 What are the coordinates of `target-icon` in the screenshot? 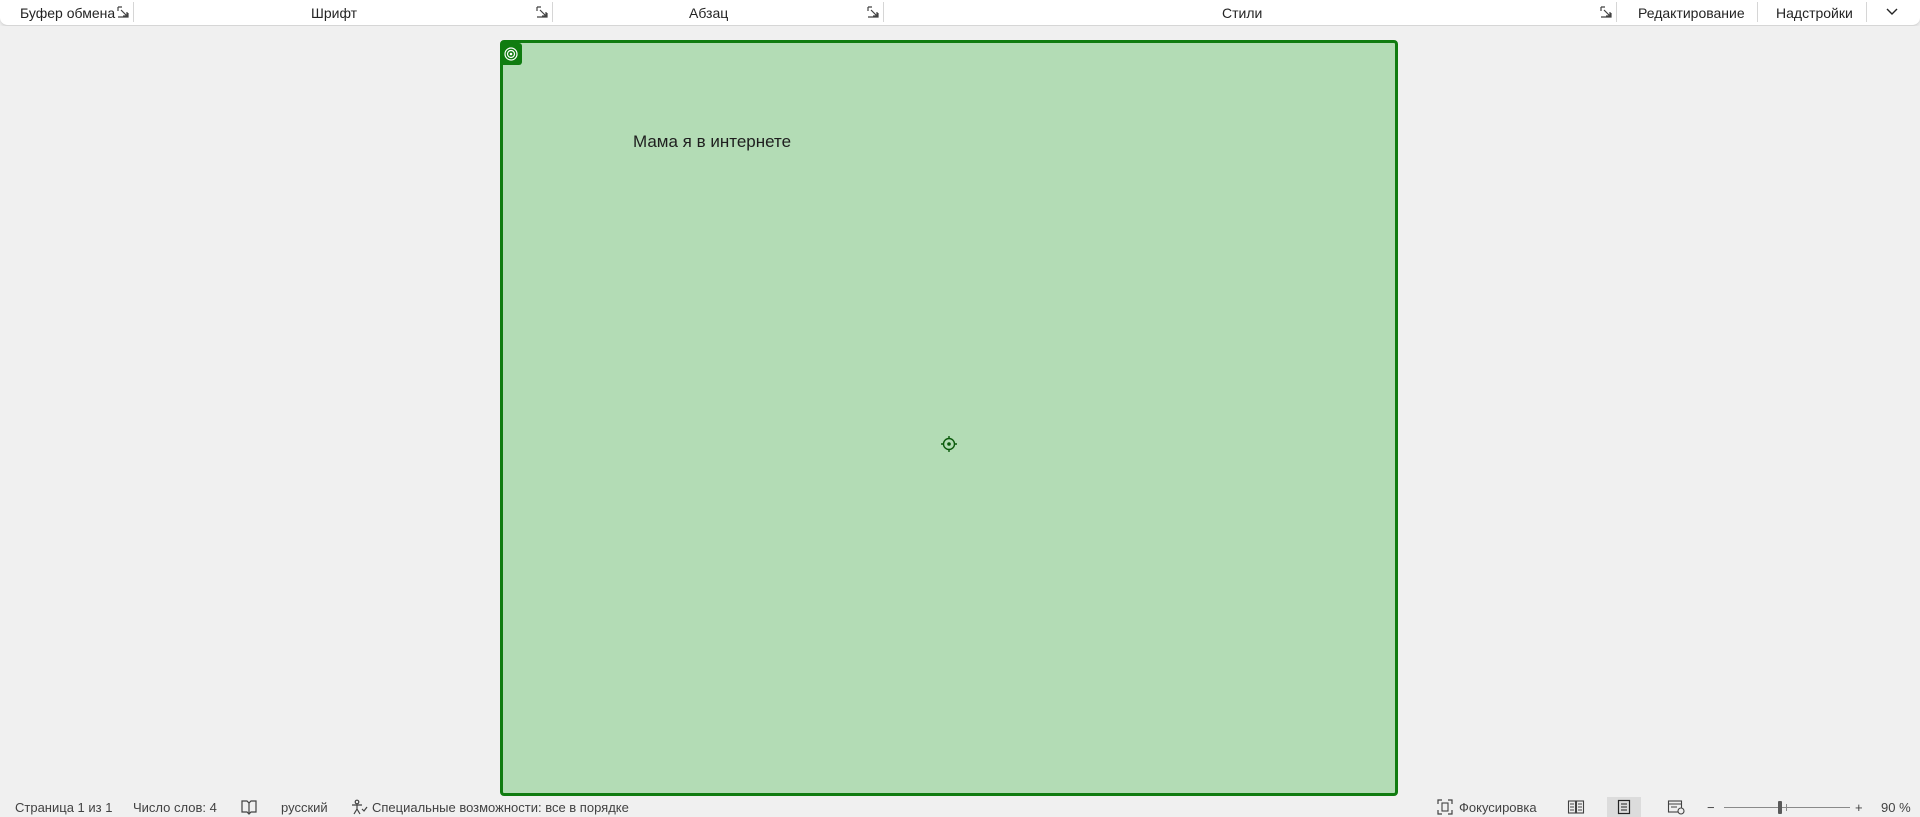 It's located at (511, 54).